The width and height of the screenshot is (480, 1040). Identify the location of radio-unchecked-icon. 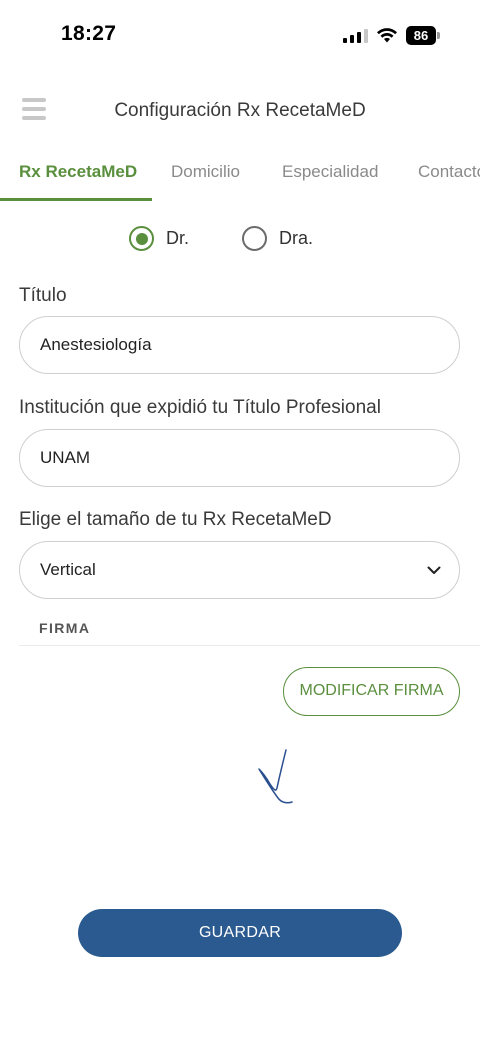
(254, 238).